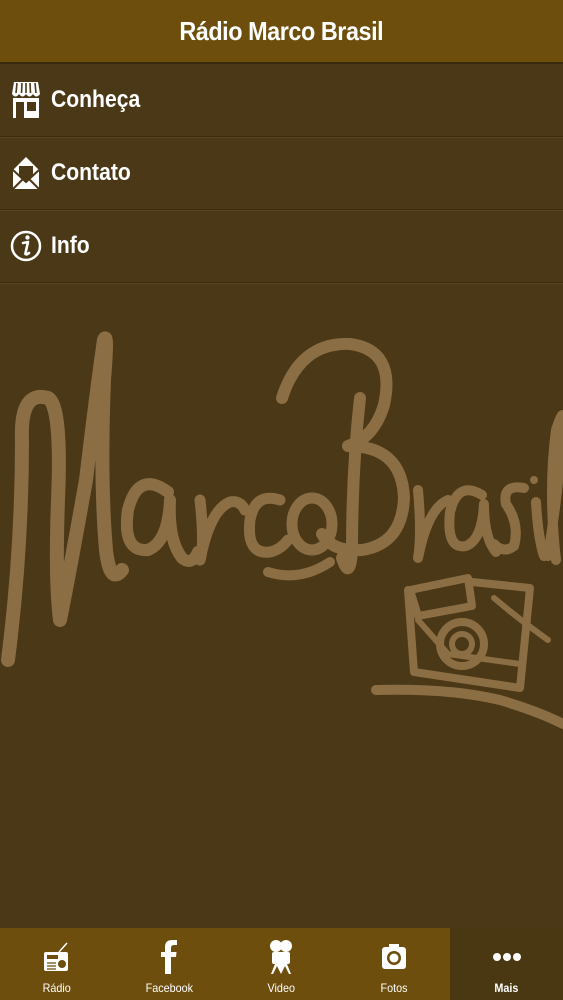 Image resolution: width=563 pixels, height=1000 pixels. Describe the element at coordinates (506, 957) in the screenshot. I see `more-dots-icon` at that location.